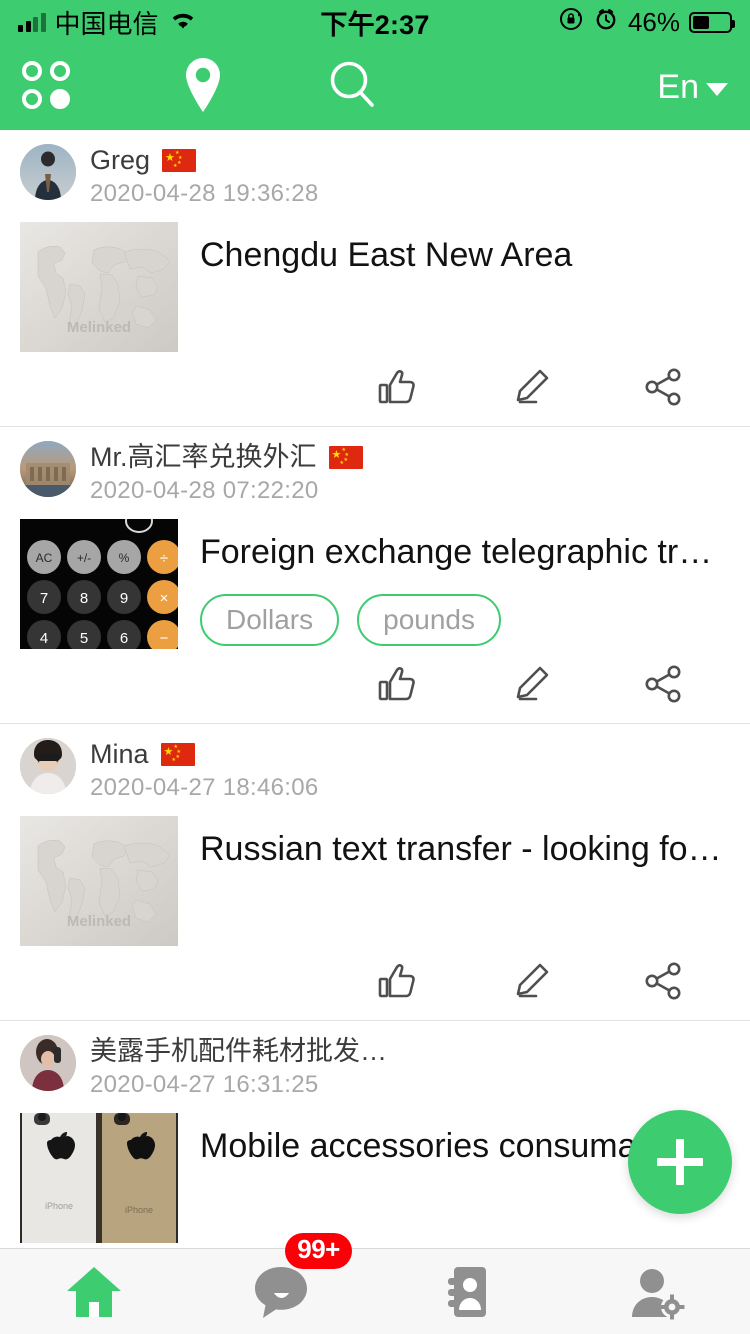 The height and width of the screenshot is (1334, 750). I want to click on create-post-fab, so click(680, 1162).